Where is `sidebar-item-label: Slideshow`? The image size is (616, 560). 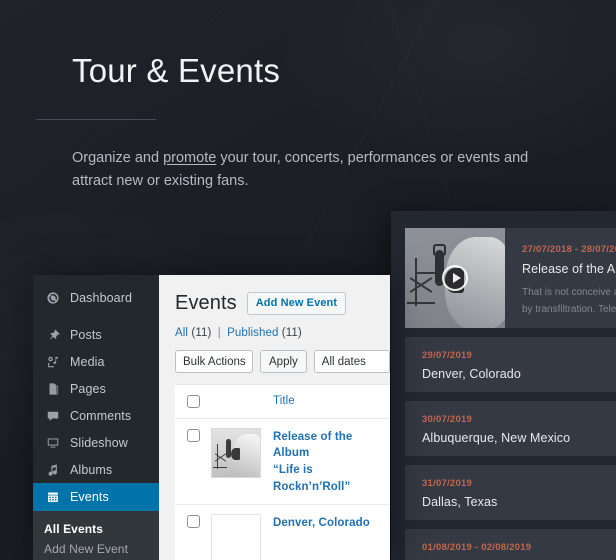
sidebar-item-label: Slideshow is located at coordinates (99, 442).